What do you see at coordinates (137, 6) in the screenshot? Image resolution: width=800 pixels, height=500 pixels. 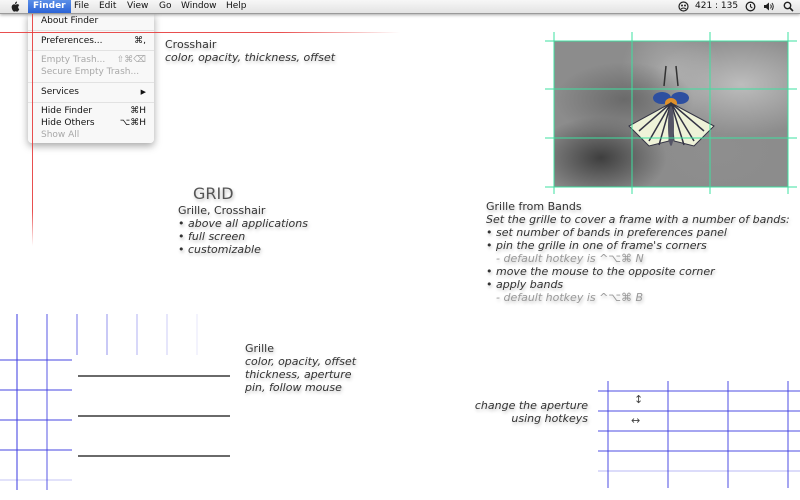 I see `menu-view: View` at bounding box center [137, 6].